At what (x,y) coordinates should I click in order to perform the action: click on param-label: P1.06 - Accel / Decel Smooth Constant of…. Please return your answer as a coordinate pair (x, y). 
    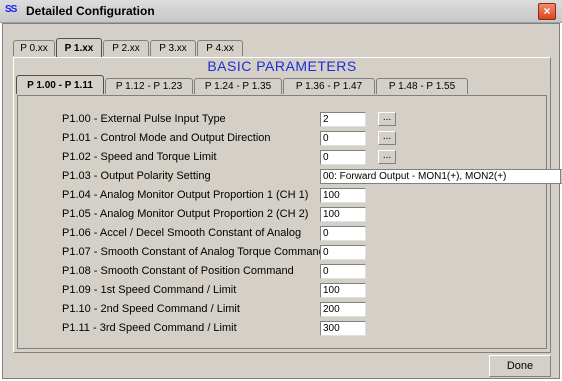
    Looking at the image, I should click on (182, 233).